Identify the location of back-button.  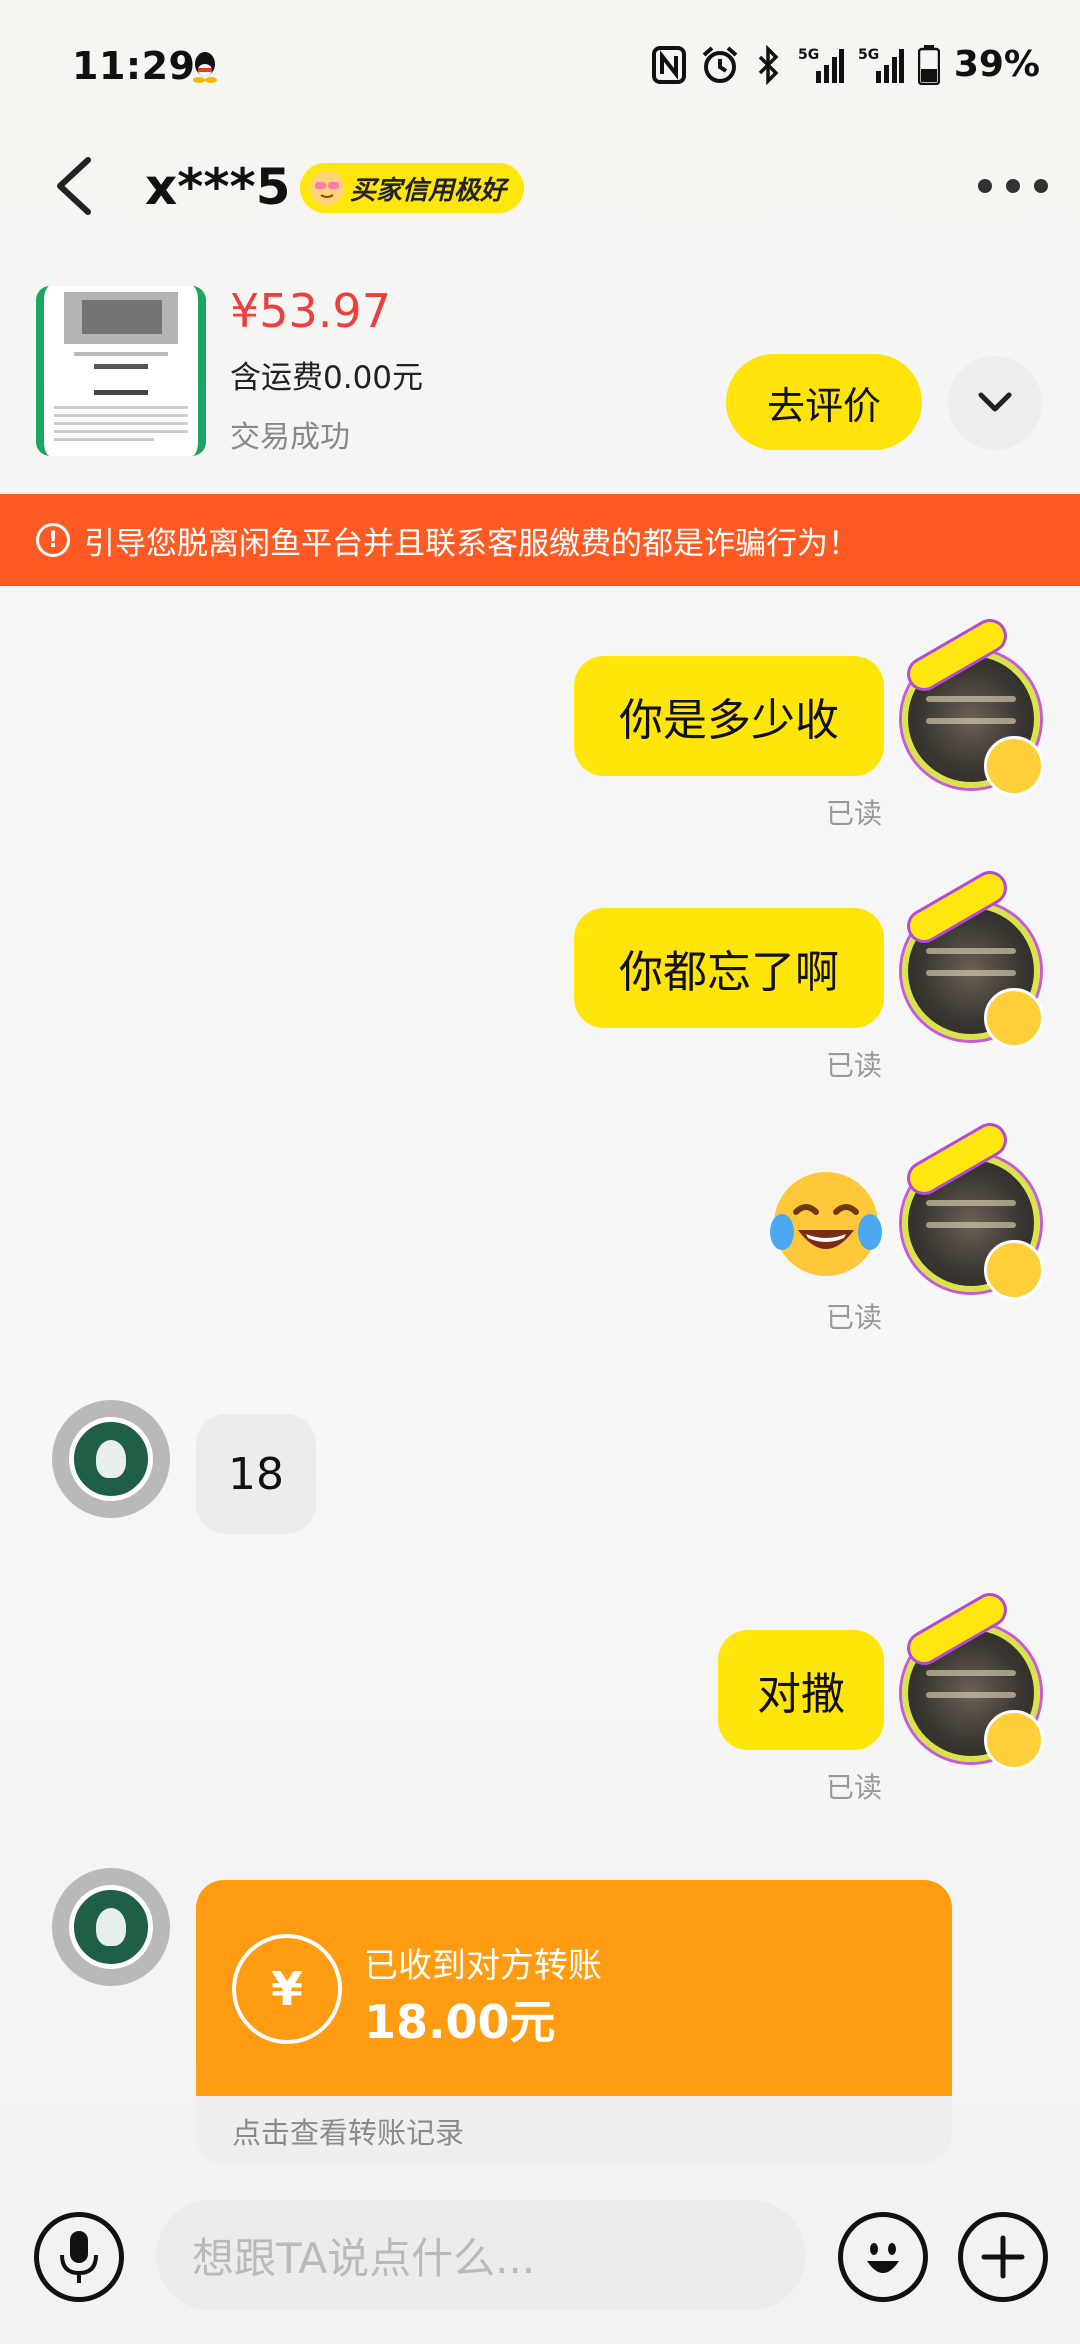
(74, 186).